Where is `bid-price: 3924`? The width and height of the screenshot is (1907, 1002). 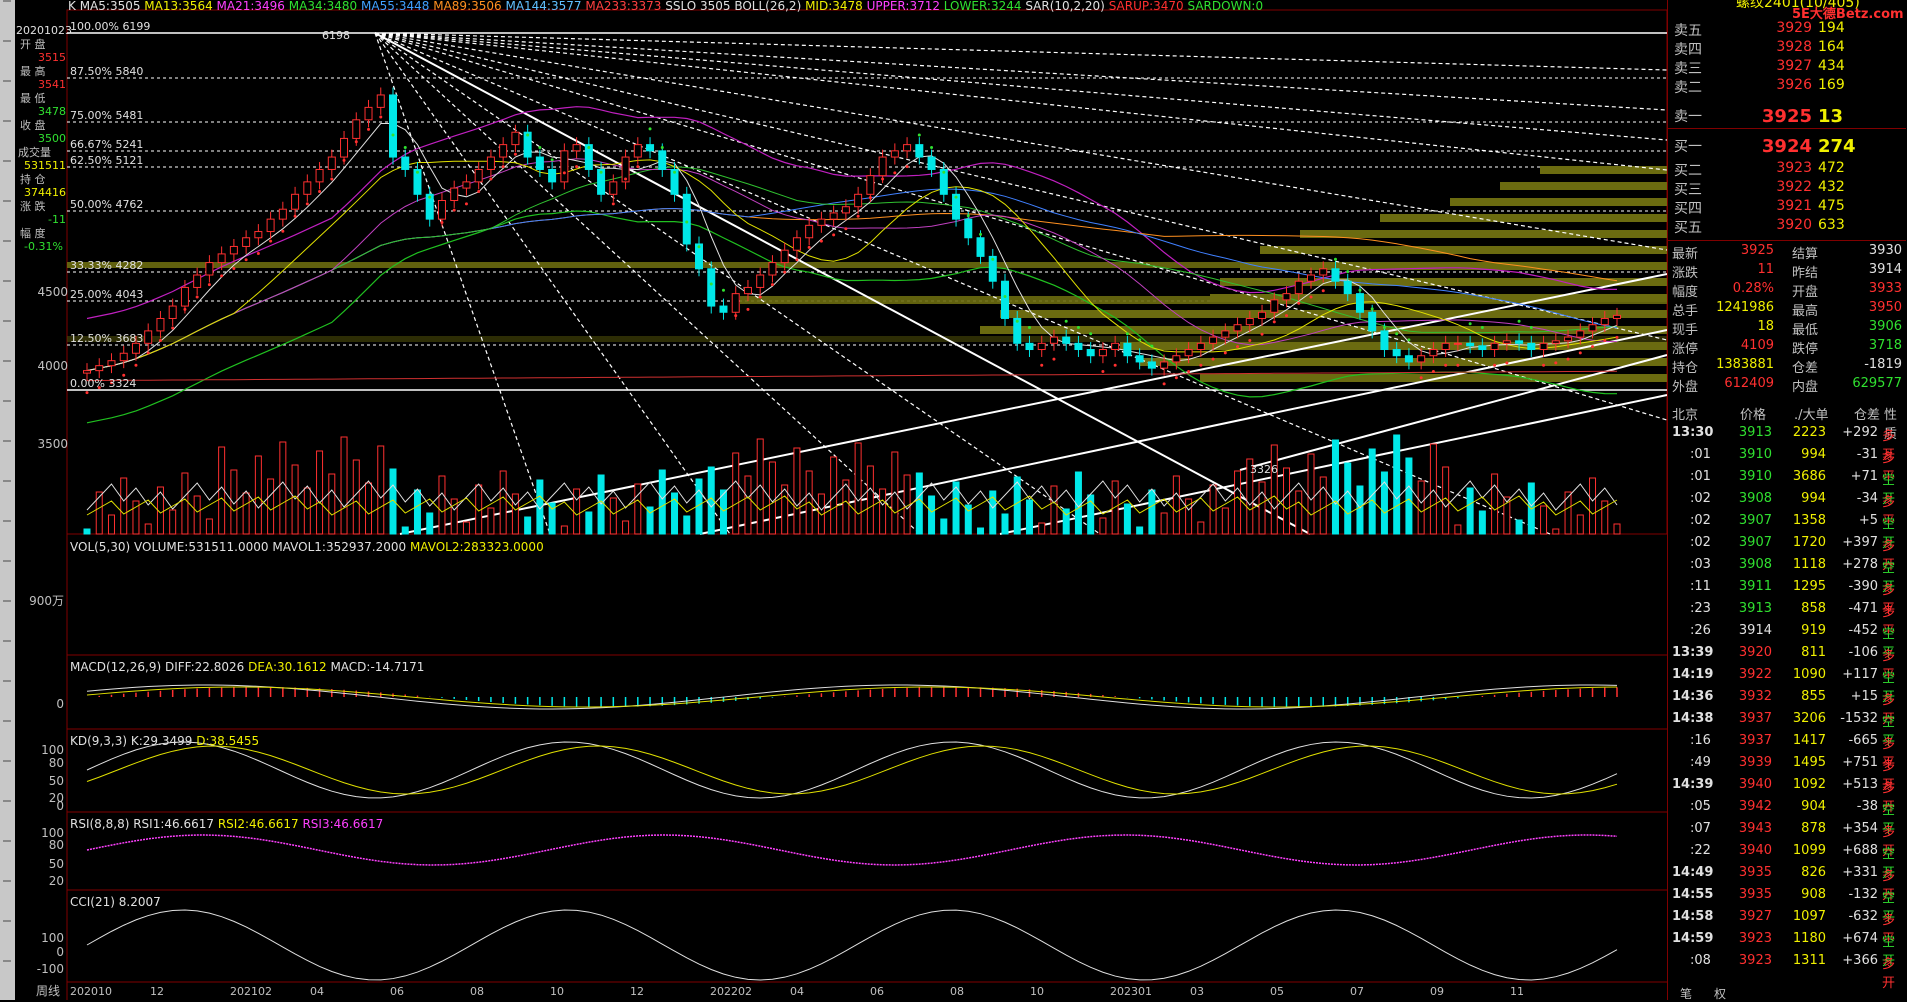 bid-price: 3924 is located at coordinates (1786, 146).